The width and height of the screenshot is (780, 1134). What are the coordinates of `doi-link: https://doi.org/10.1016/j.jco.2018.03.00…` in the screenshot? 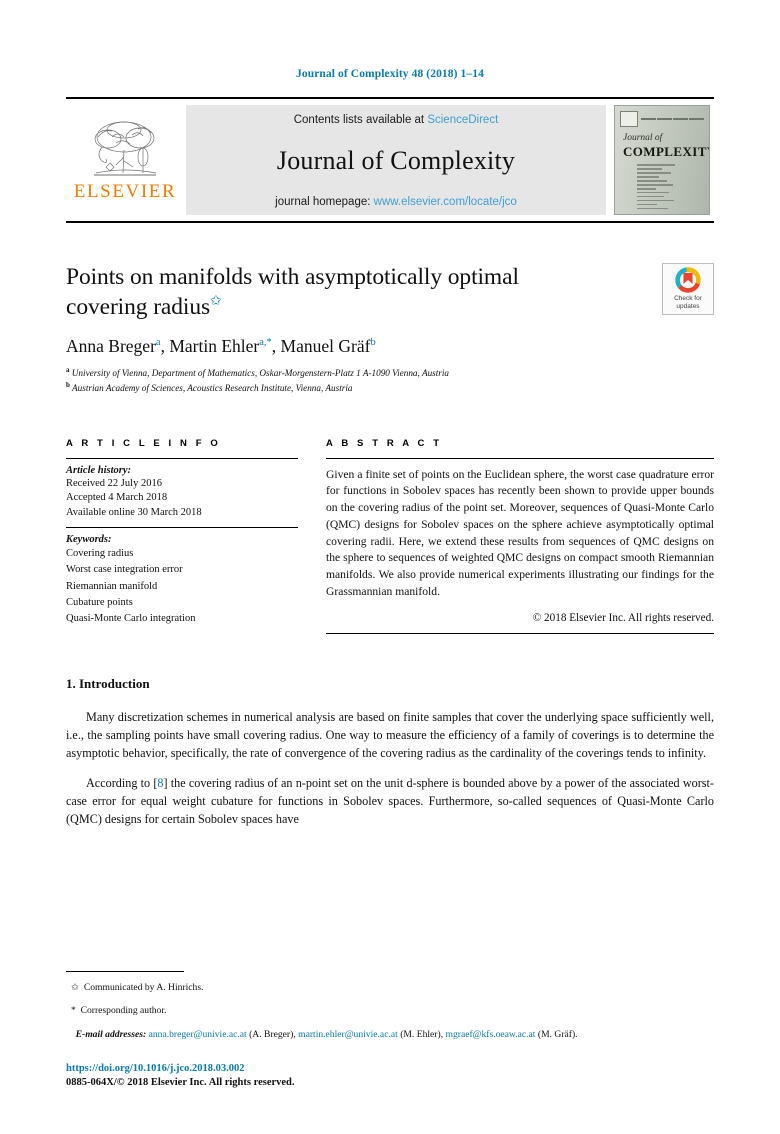 It's located at (390, 1069).